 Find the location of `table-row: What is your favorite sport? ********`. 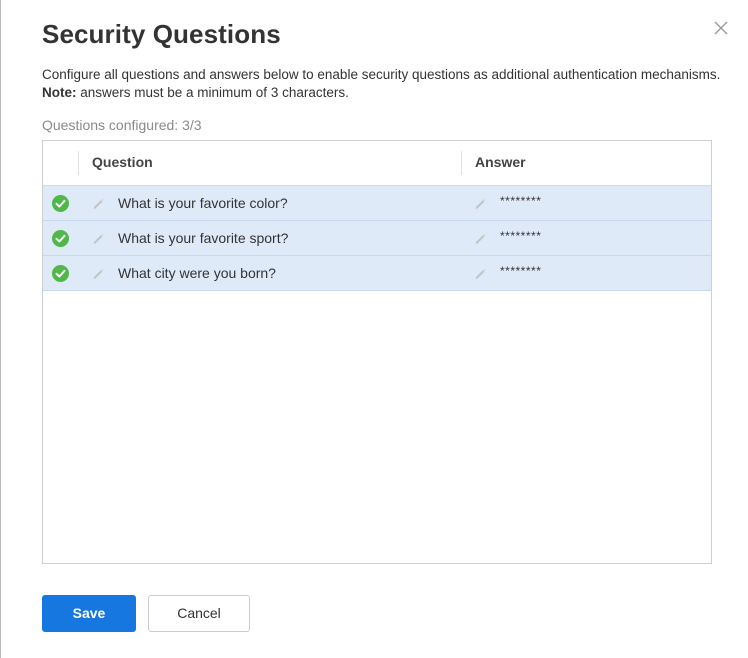

table-row: What is your favorite sport? ******** is located at coordinates (377, 238).